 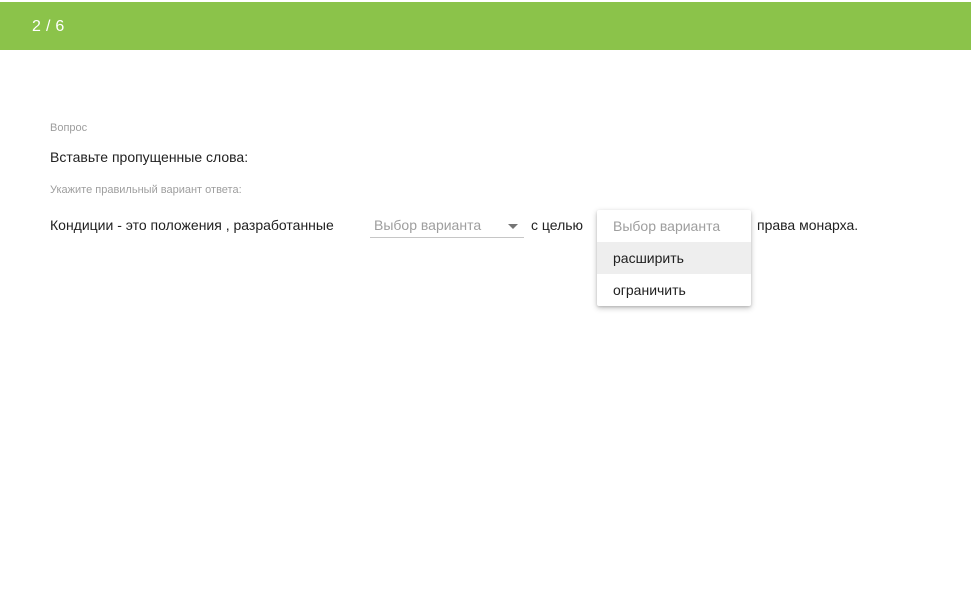 What do you see at coordinates (557, 225) in the screenshot?
I see `sentence-part-2: с целью` at bounding box center [557, 225].